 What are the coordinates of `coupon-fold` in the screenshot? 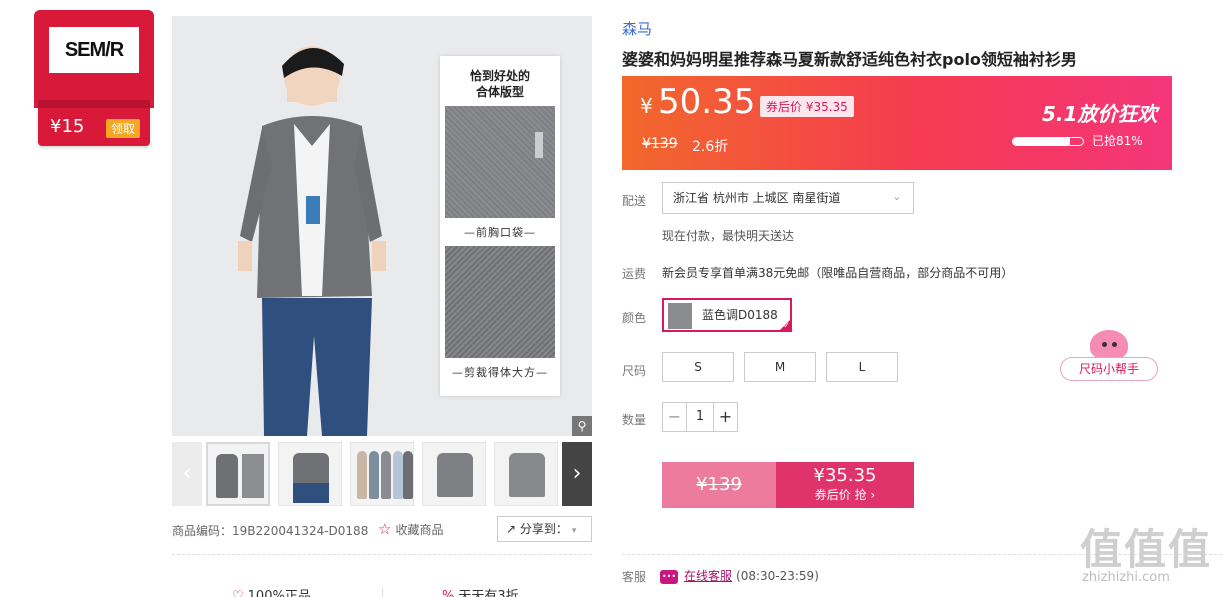 It's located at (94, 104).